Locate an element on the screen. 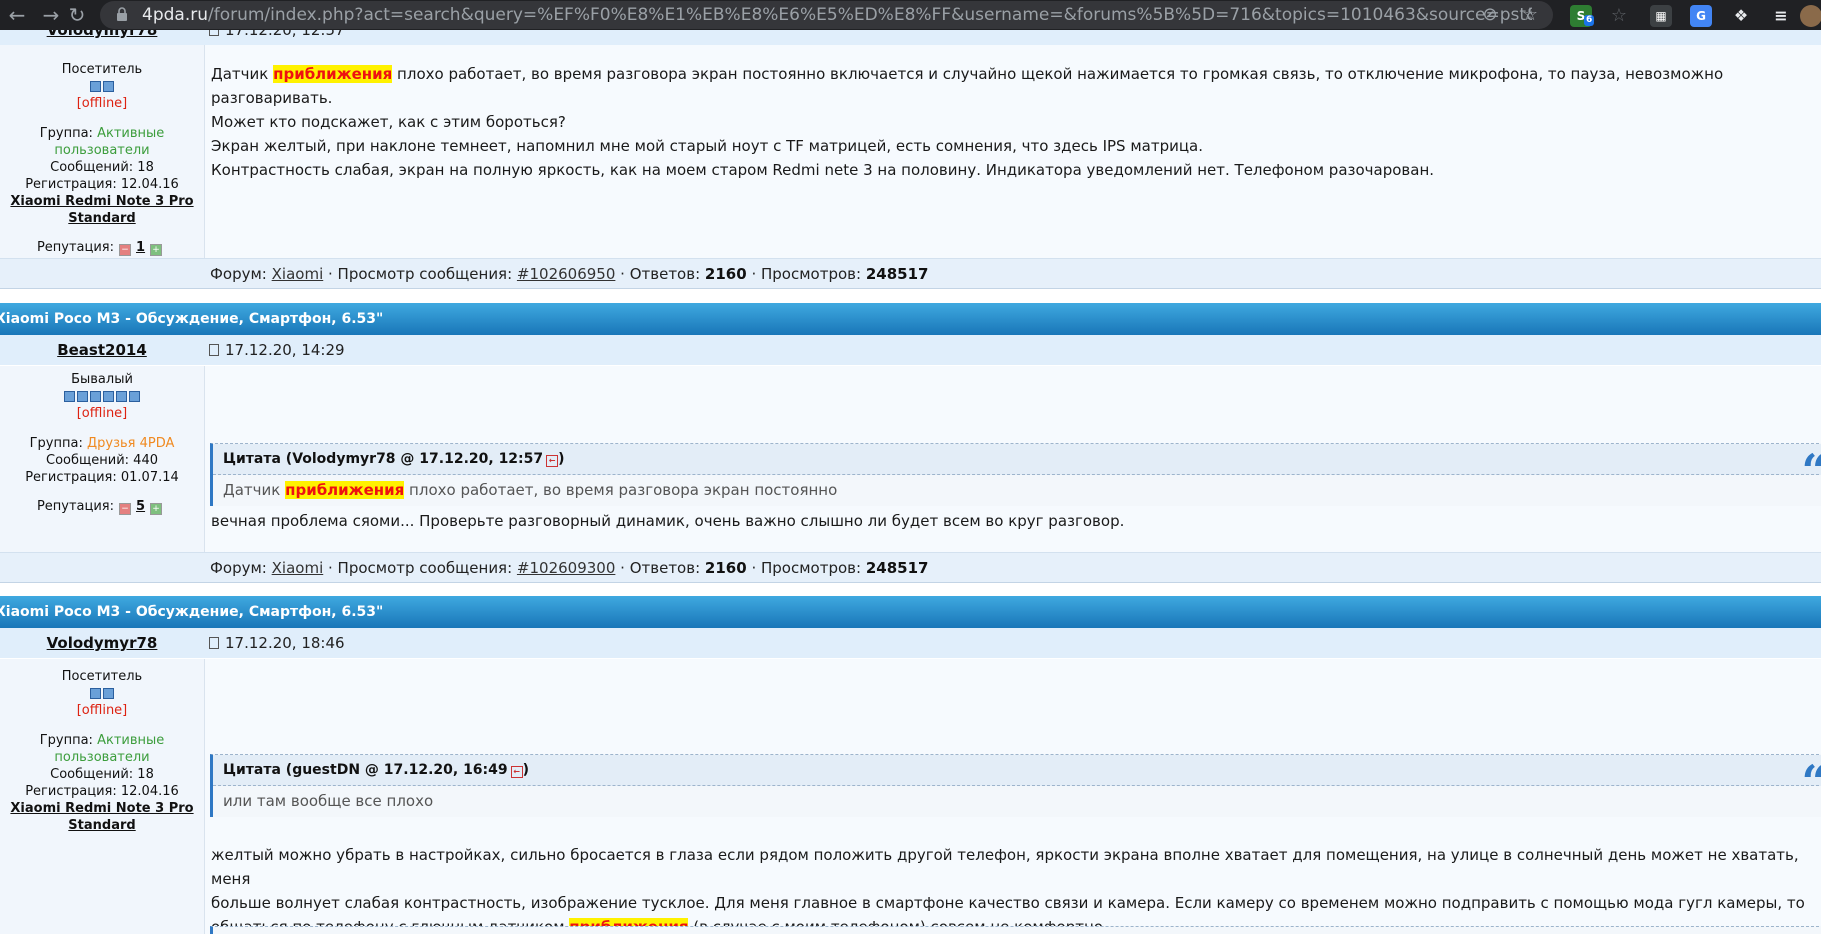  user-group: Группа: Друзья 4PDA is located at coordinates (102, 443).